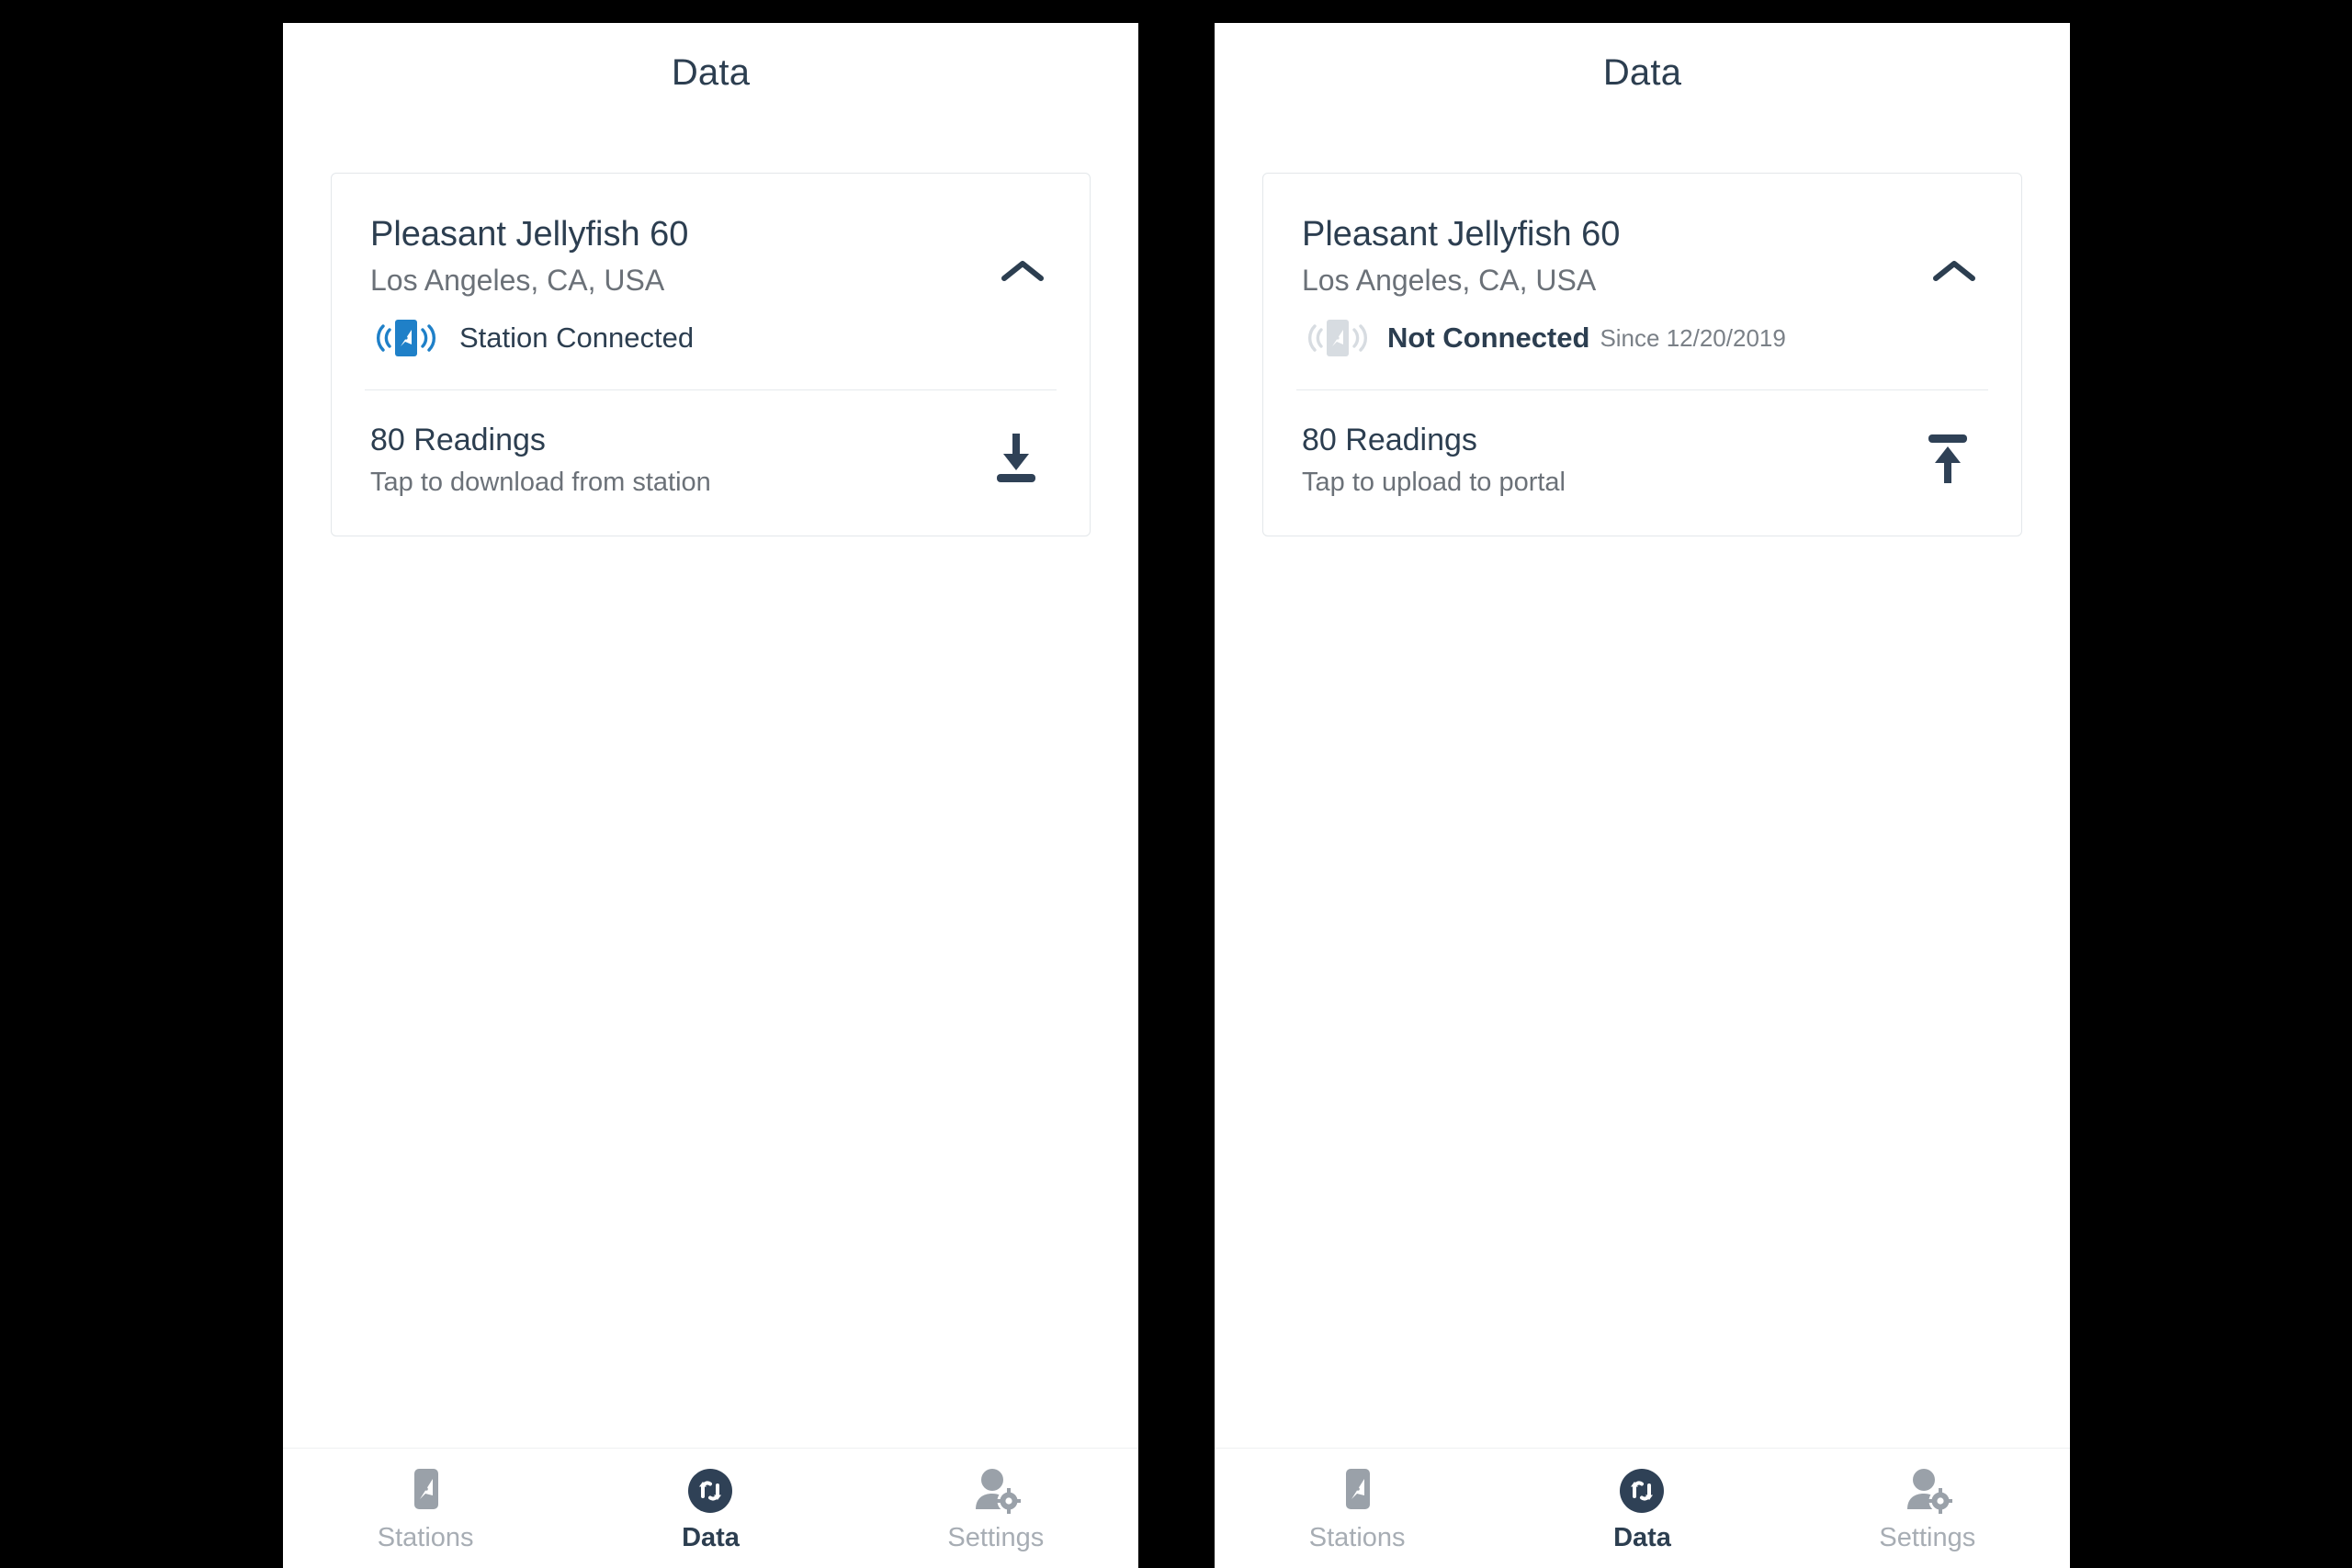  I want to click on station-status-row: Not Connected Since 12/20/2019, so click(1612, 338).